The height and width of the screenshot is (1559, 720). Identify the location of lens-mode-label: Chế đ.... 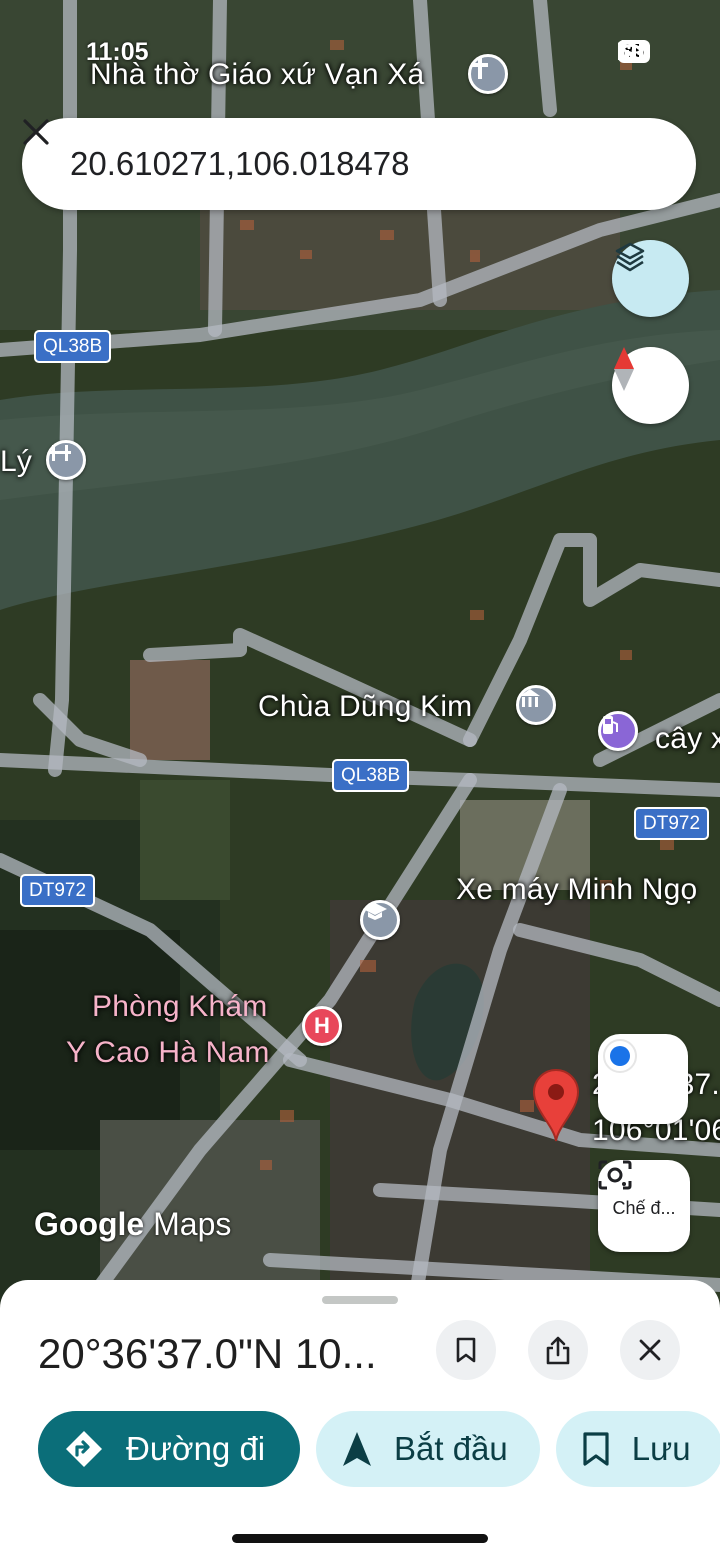
(644, 1207).